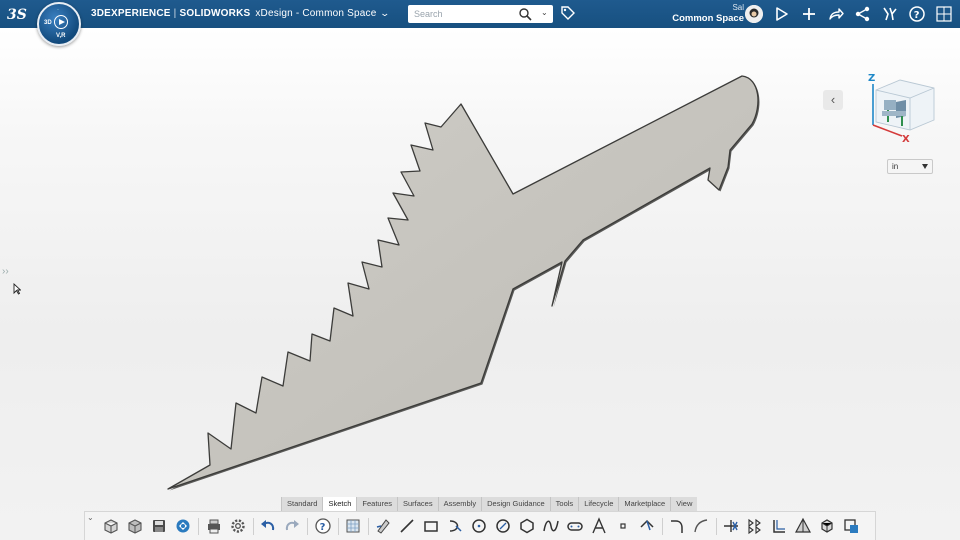 The image size is (960, 540). Describe the element at coordinates (238, 526) in the screenshot. I see `settings-icon` at that location.